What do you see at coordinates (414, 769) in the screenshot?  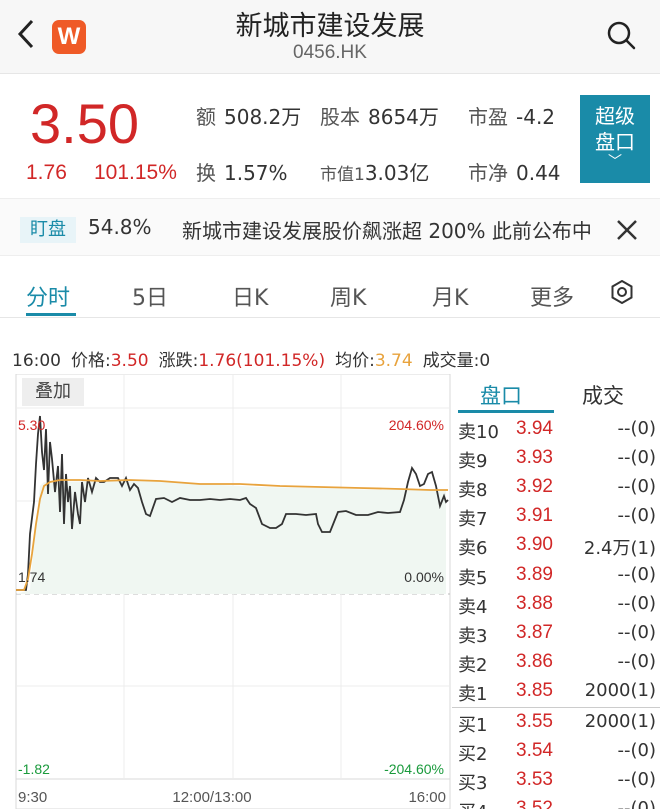 I see `y-axis-bottom-pct: -204.60%` at bounding box center [414, 769].